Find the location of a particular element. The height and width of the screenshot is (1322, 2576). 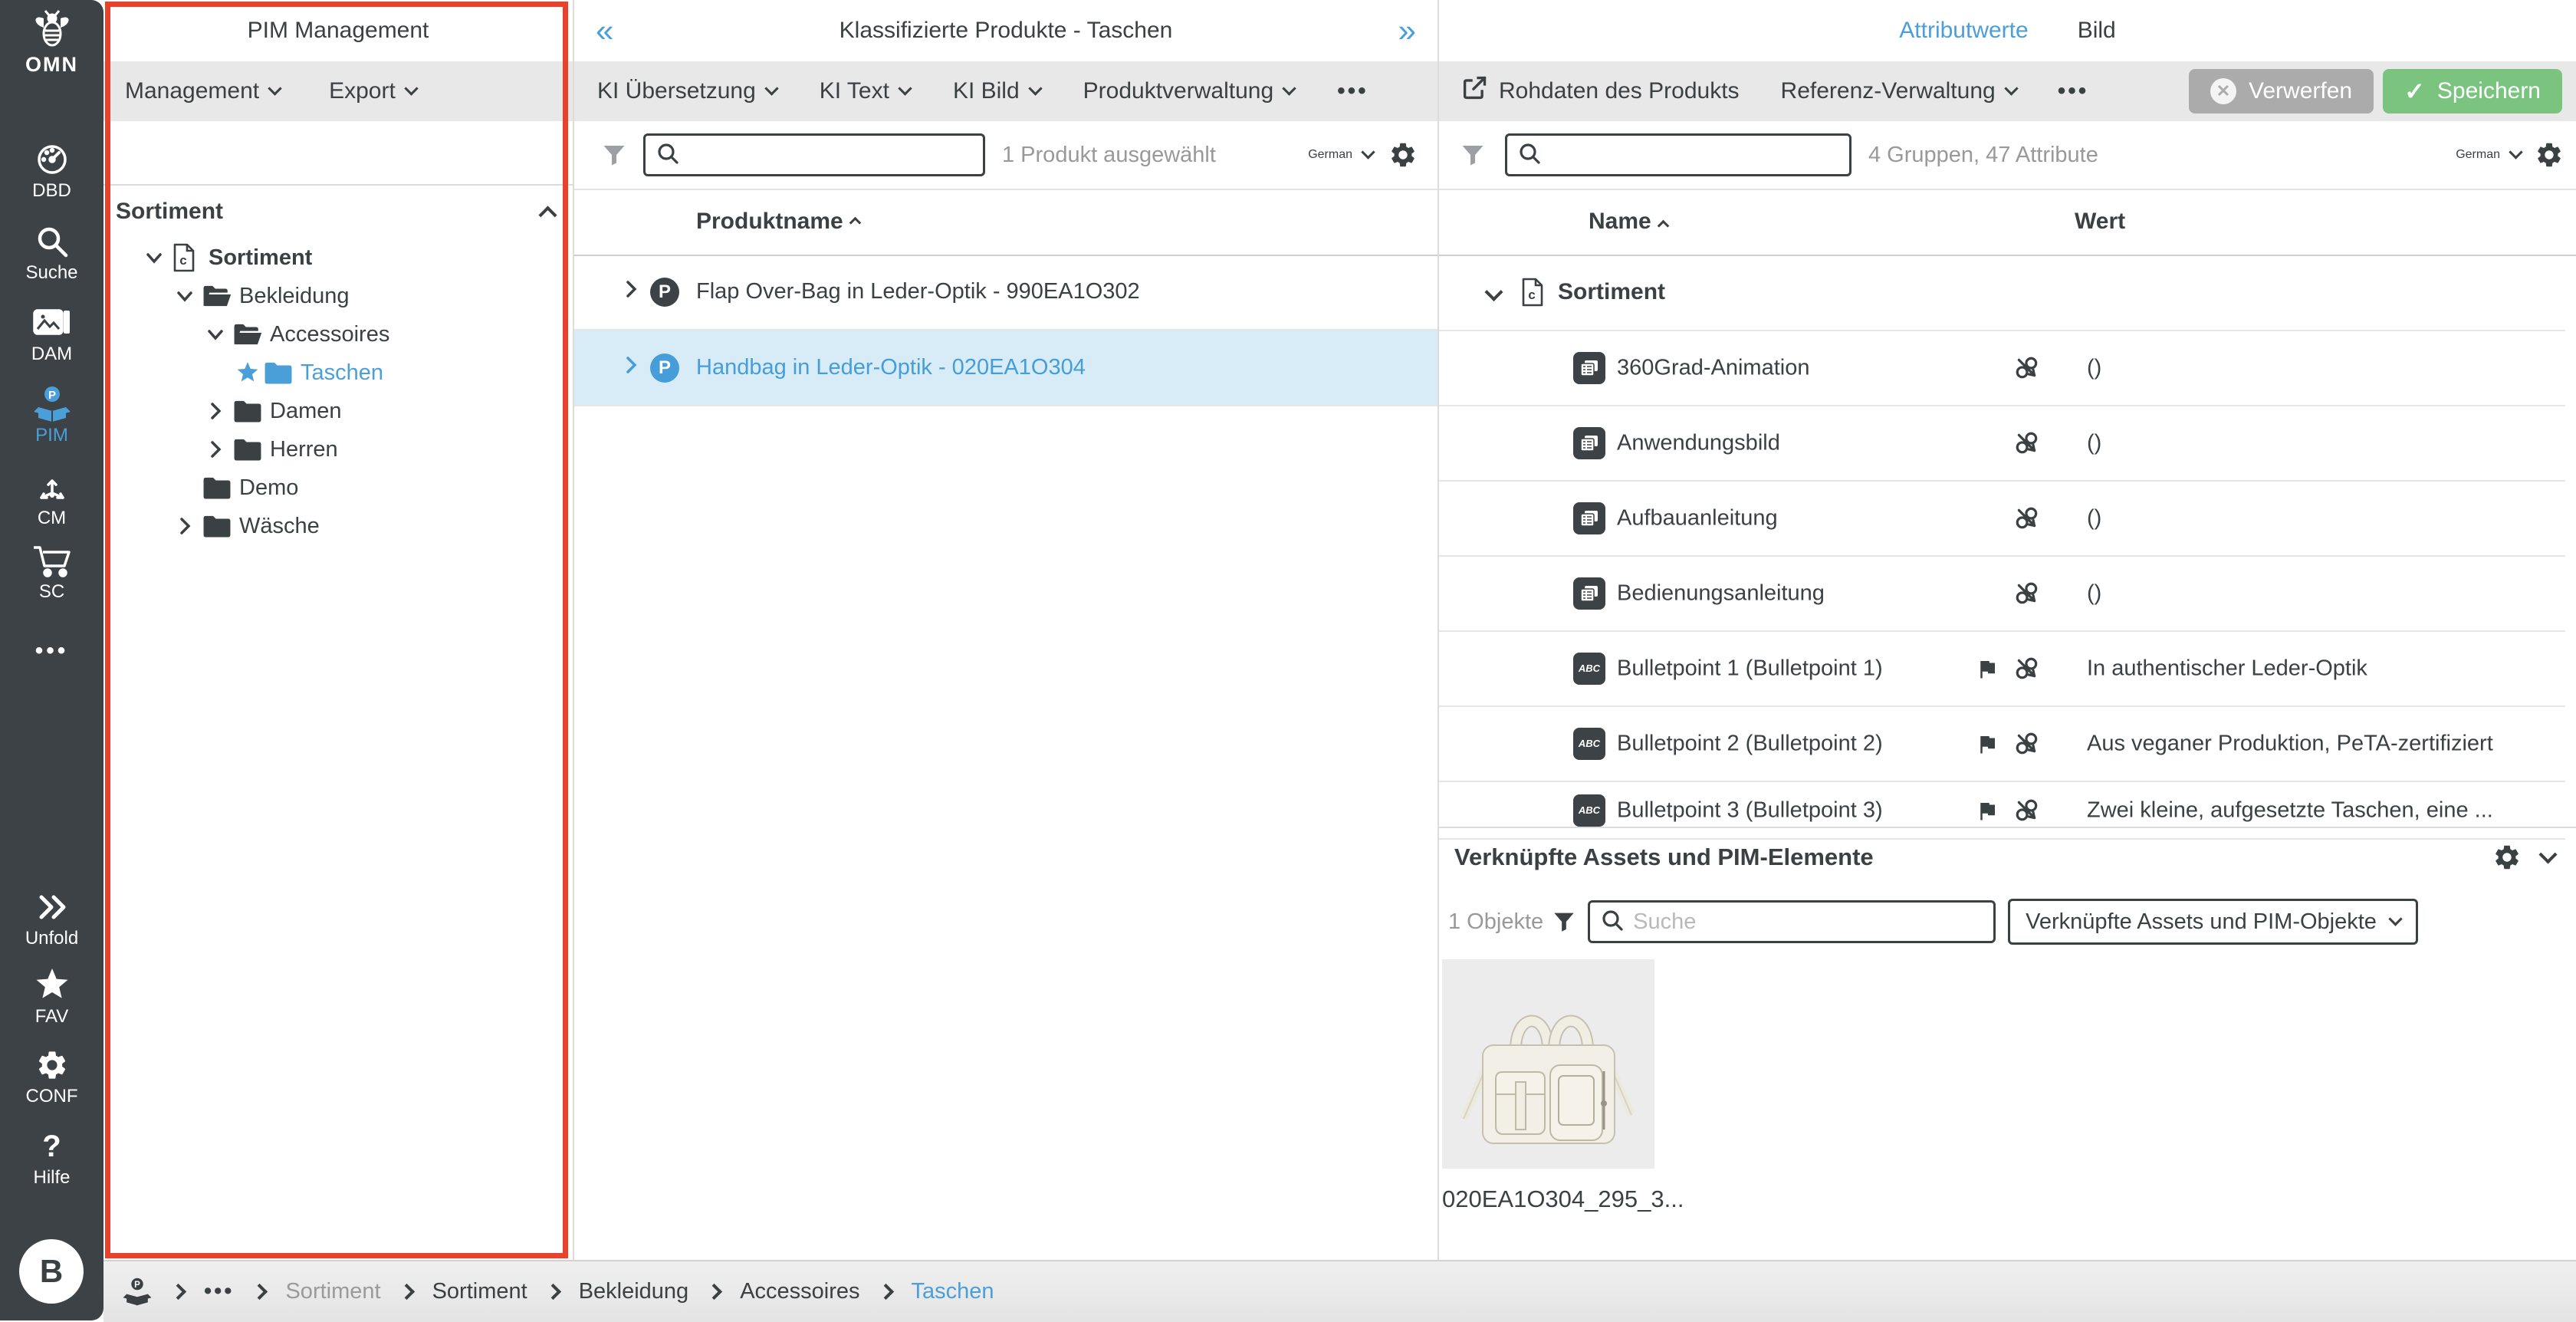

attribute-group-row: c Sortiment is located at coordinates (2002, 293).